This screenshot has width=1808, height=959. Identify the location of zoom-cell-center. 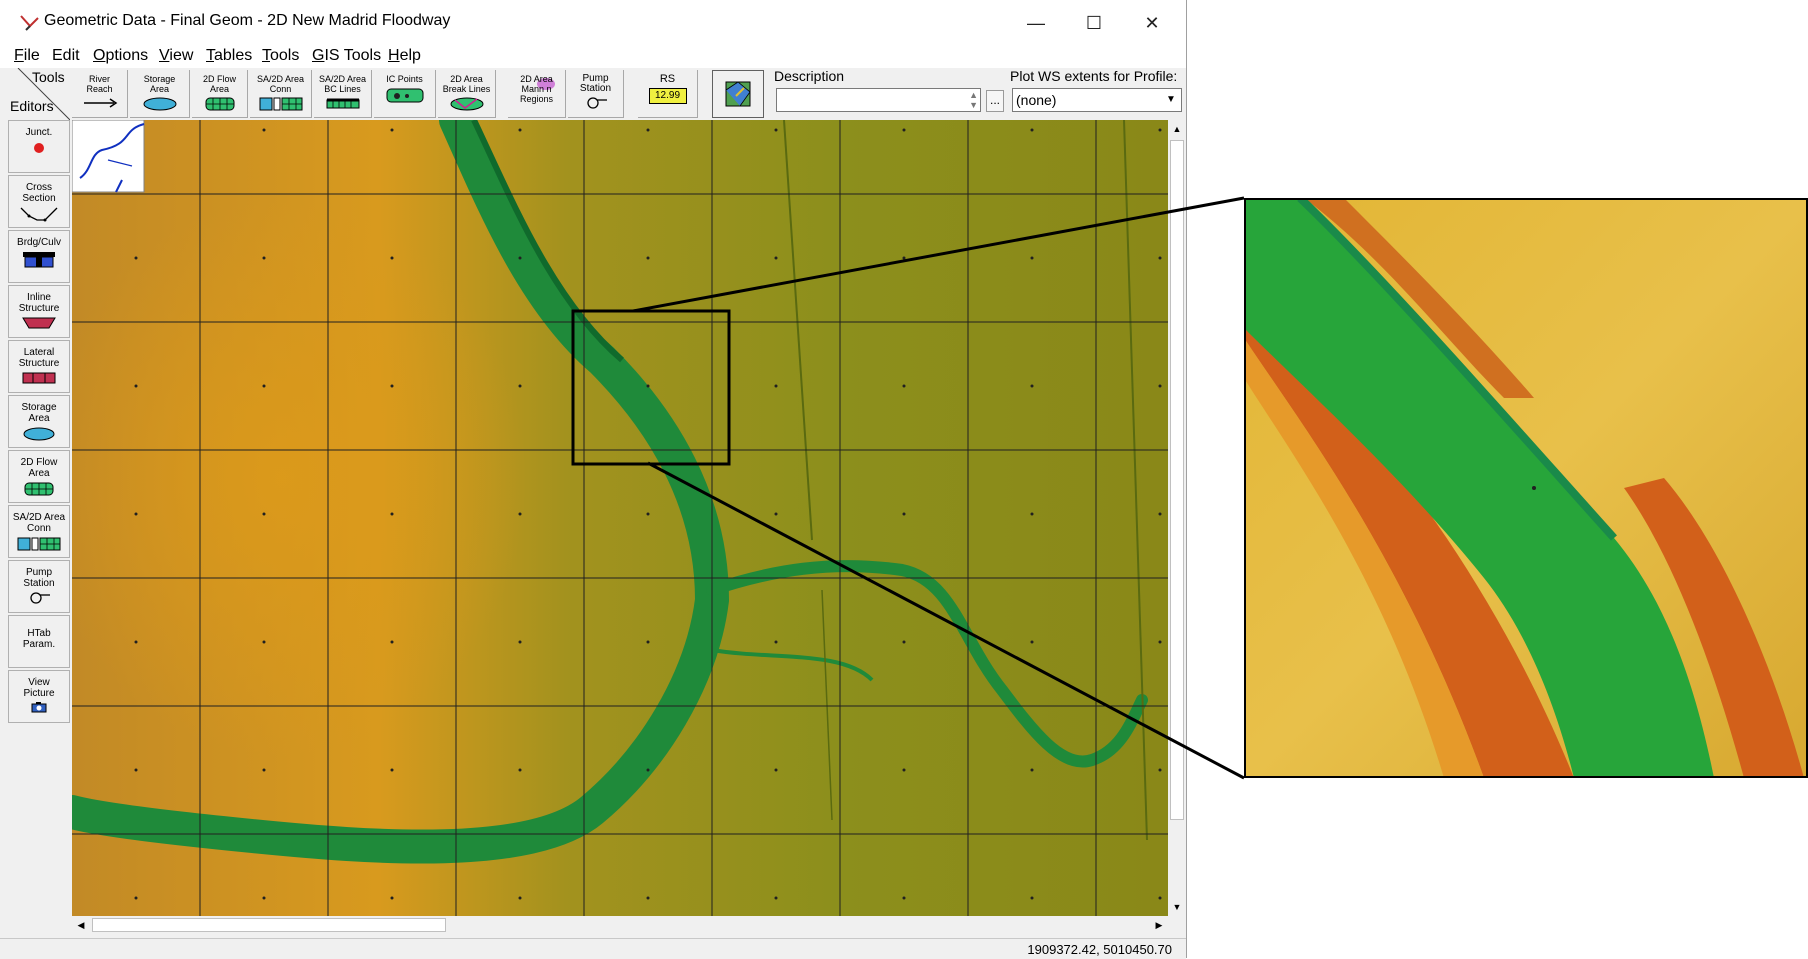
(1534, 488).